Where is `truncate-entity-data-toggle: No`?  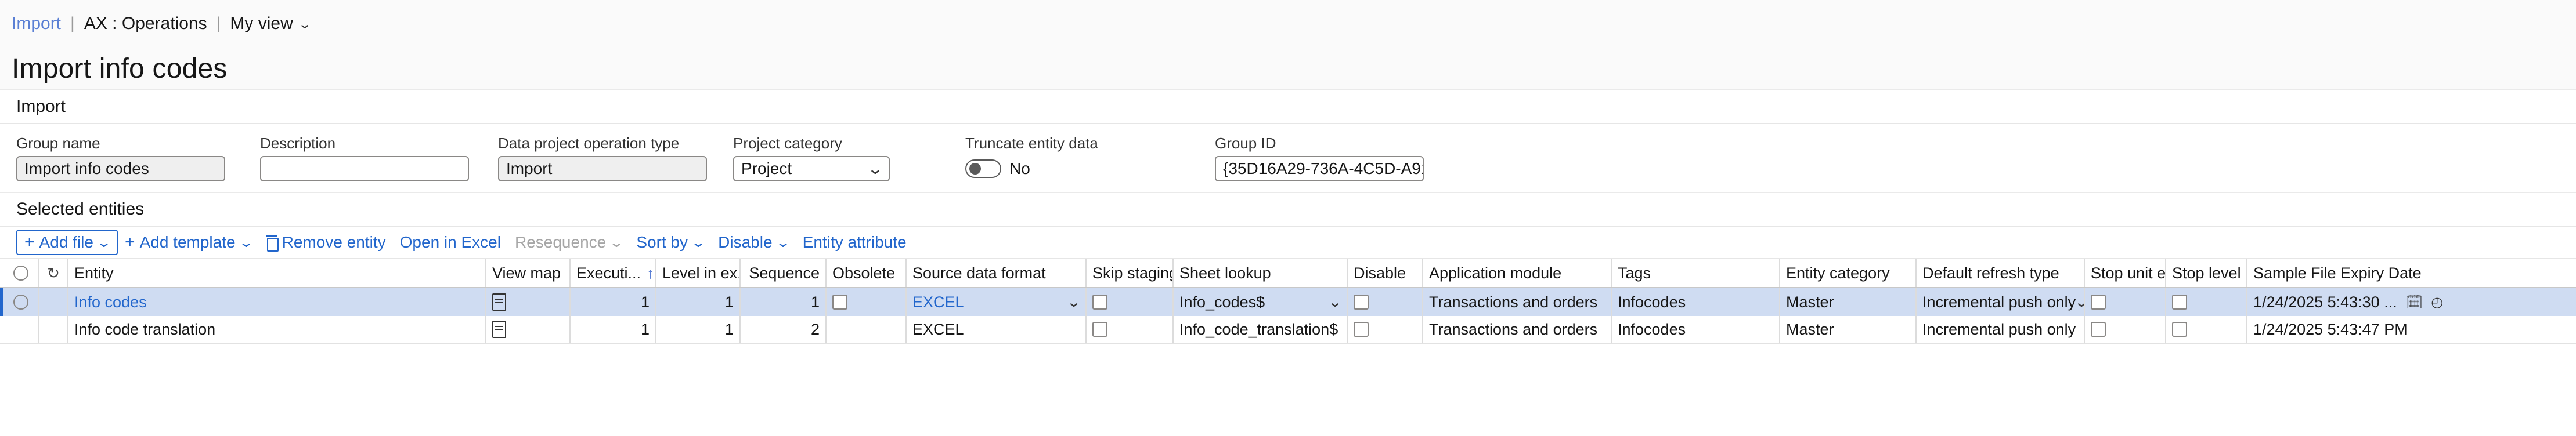
truncate-entity-data-toggle: No is located at coordinates (1090, 168).